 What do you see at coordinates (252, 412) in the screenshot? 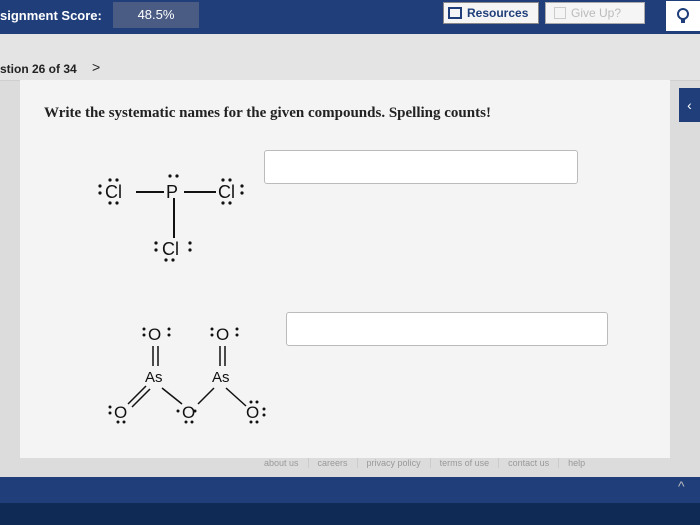
I see `atom-o-bottom-right: O` at bounding box center [252, 412].